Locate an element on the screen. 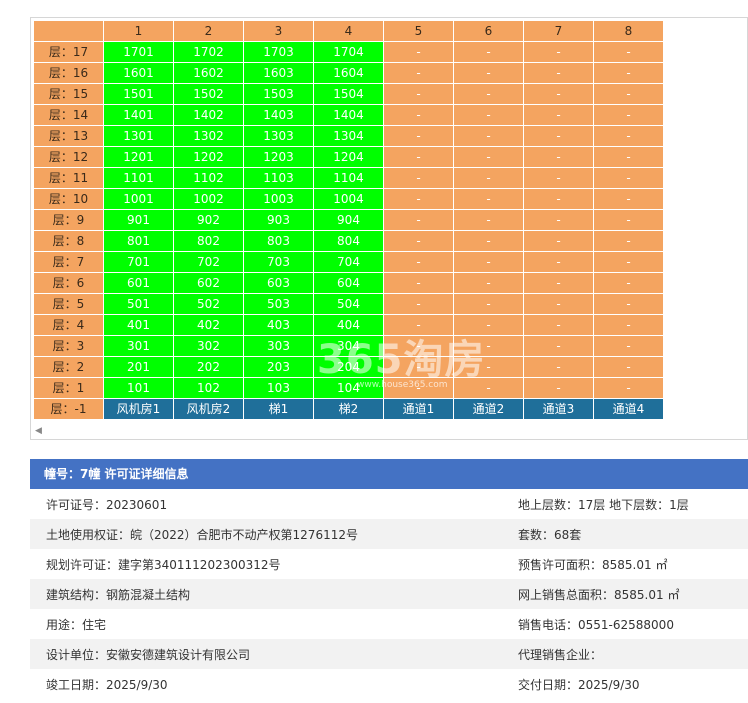 This screenshot has height=703, width=748. unit-cell: 301 is located at coordinates (138, 346).